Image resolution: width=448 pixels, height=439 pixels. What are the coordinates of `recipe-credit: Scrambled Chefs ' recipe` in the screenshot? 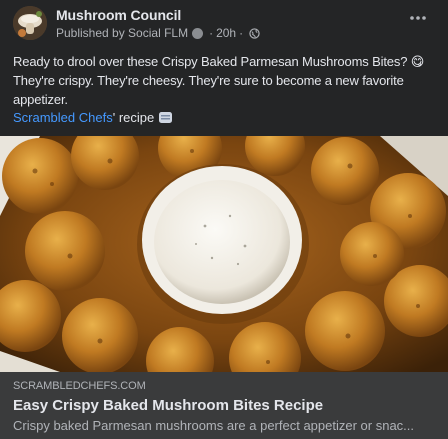 It's located at (93, 117).